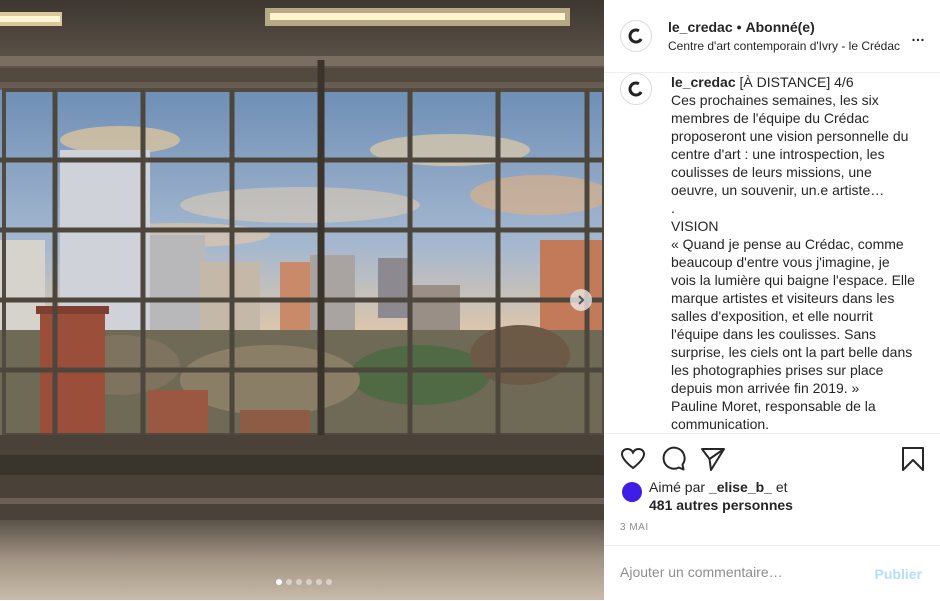 This screenshot has height=601, width=940. Describe the element at coordinates (673, 208) in the screenshot. I see `caption-line: .` at that location.